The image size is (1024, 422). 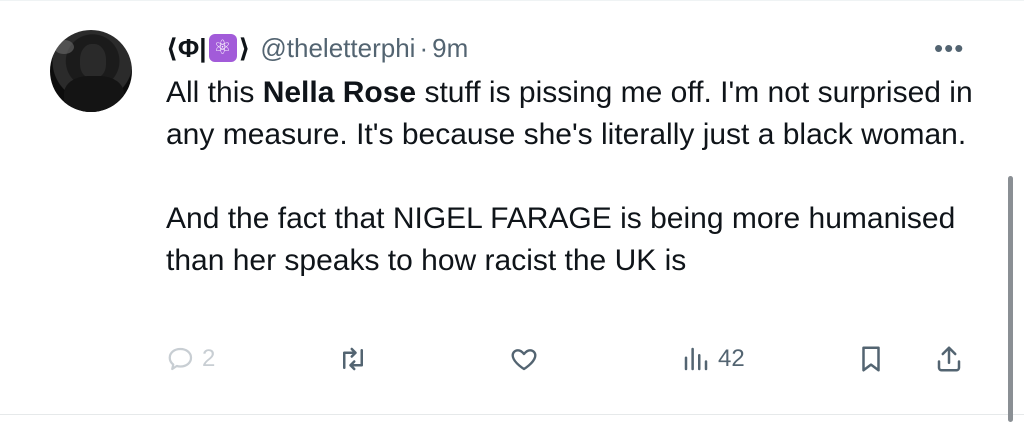 What do you see at coordinates (1010, 299) in the screenshot?
I see `scrollbar` at bounding box center [1010, 299].